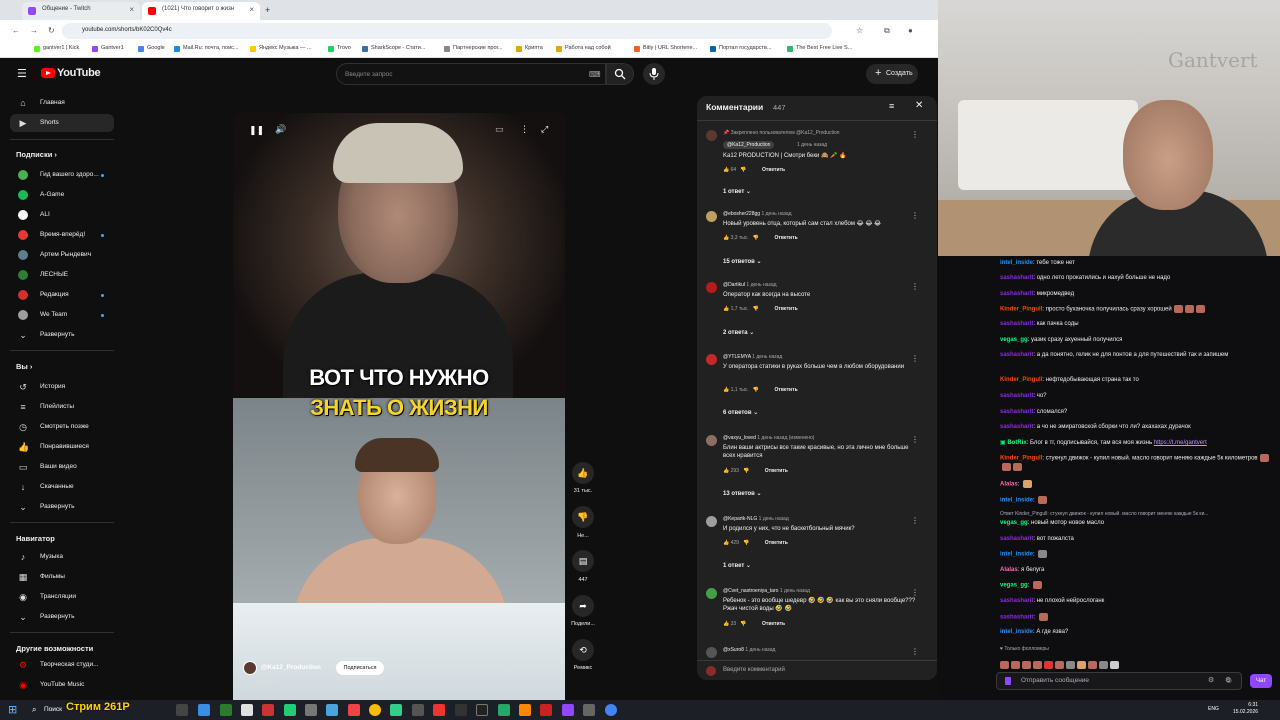 The image size is (1280, 720). What do you see at coordinates (1245, 709) in the screenshot?
I see `taskbar-clock: 6:31 15.02.2026` at bounding box center [1245, 709].